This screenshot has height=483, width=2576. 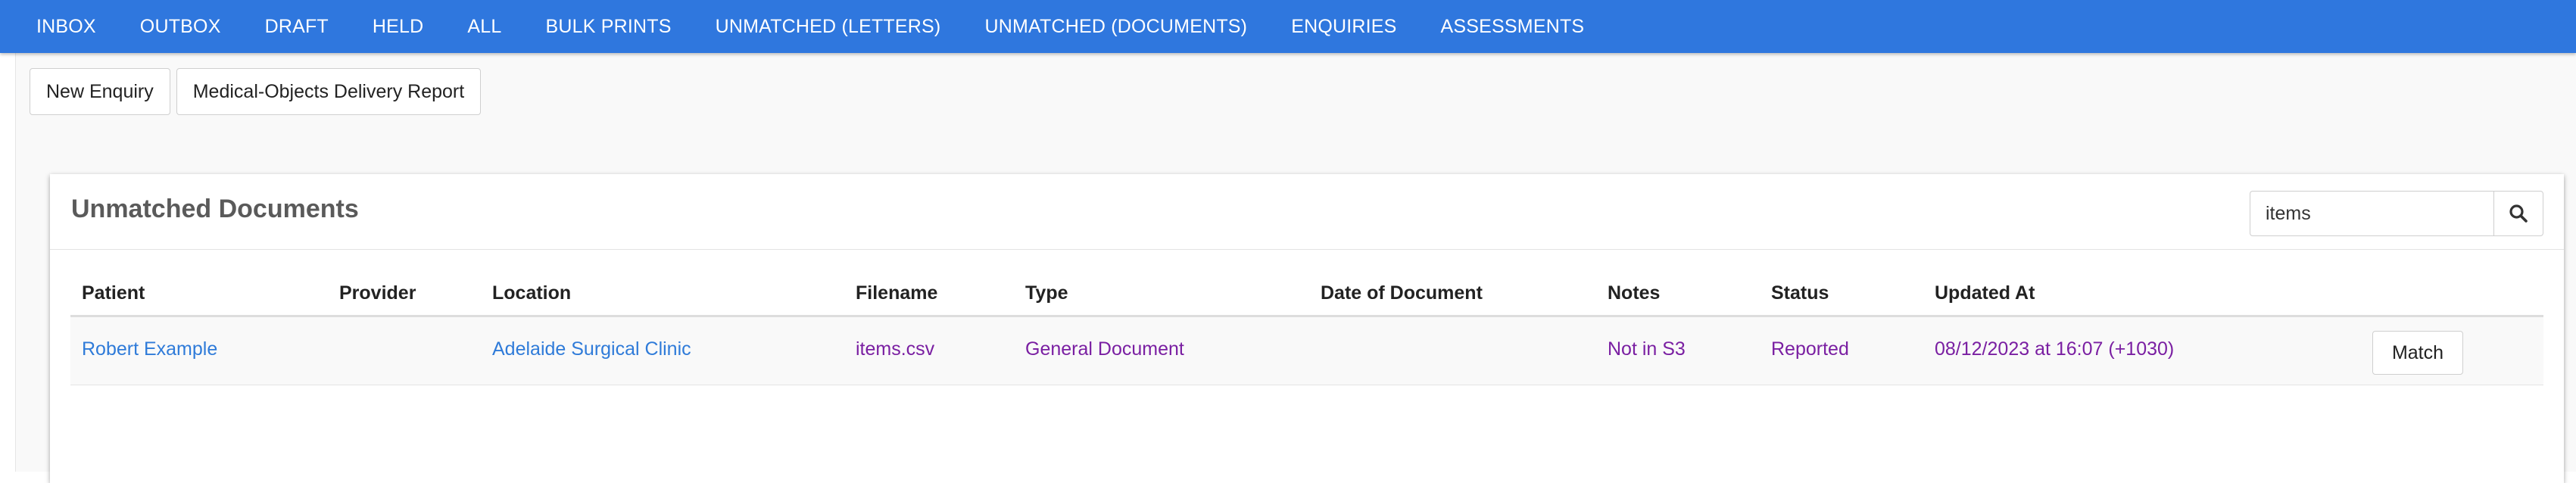 What do you see at coordinates (180, 27) in the screenshot?
I see `nav-tab-outbox: OUTBOX` at bounding box center [180, 27].